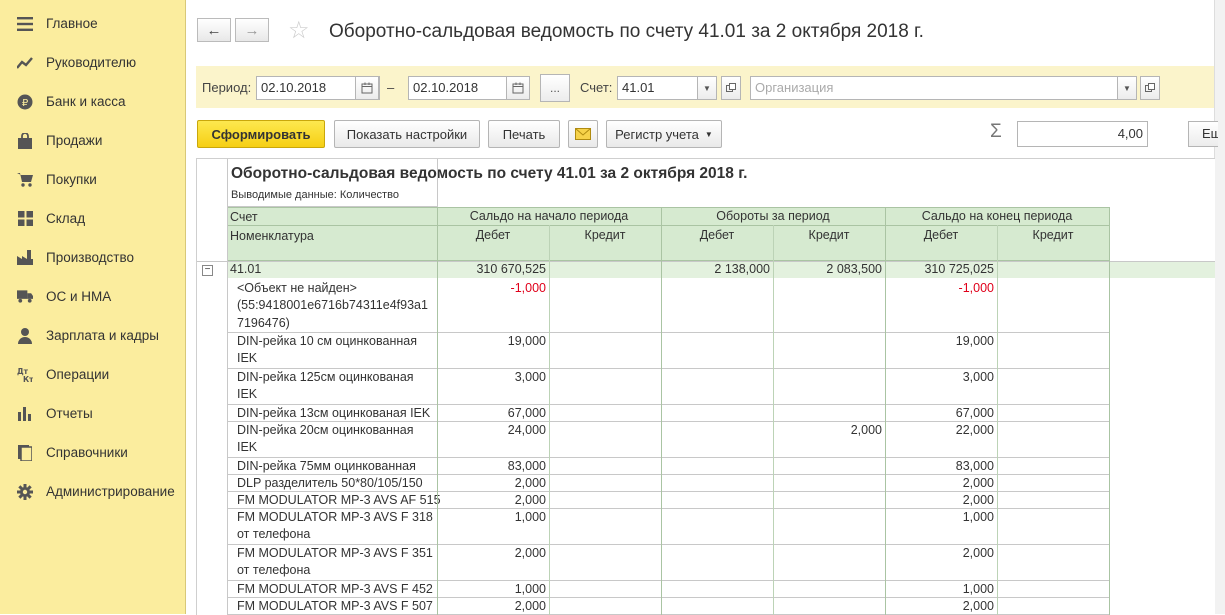 The height and width of the screenshot is (615, 1225). I want to click on row-start-debit: 19,000, so click(526, 341).